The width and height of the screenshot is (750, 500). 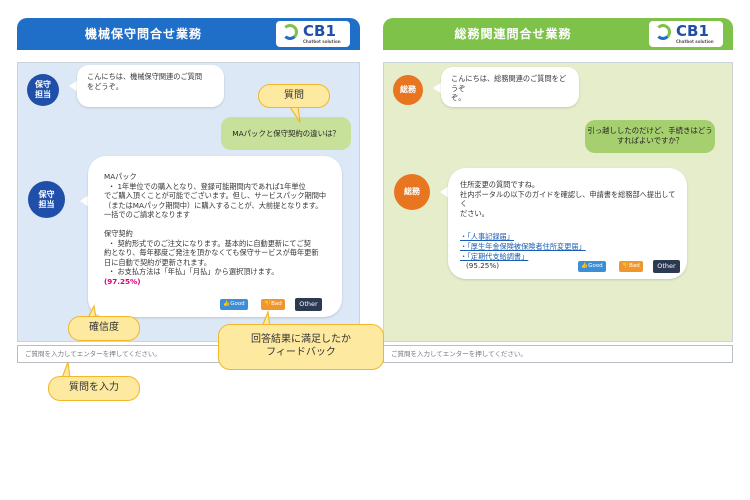 I want to click on right-user-question-bubble: 引っ越ししたのだけど、手続きはどう すればよいですか？, so click(x=650, y=136).